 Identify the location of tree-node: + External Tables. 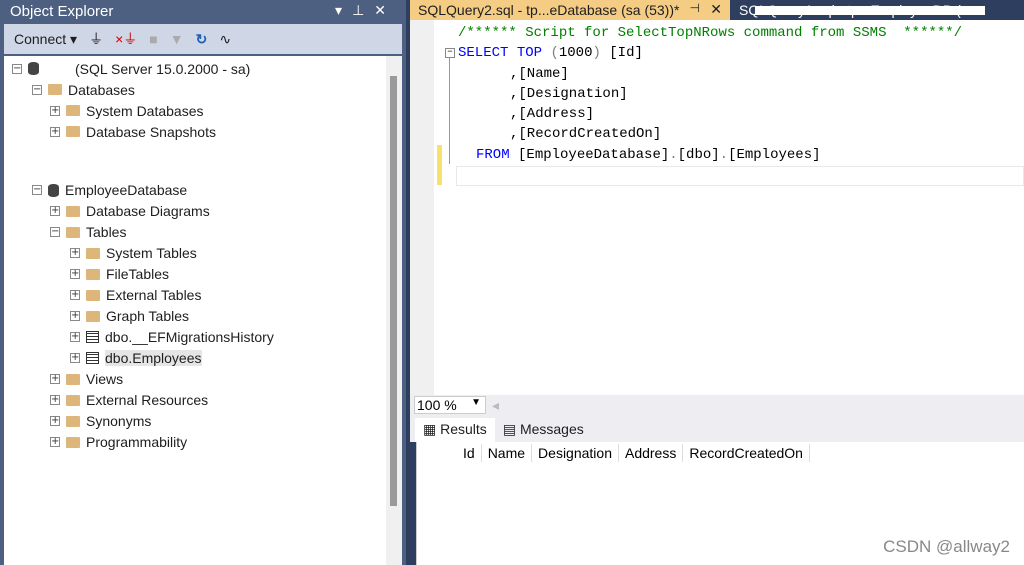
(135, 295).